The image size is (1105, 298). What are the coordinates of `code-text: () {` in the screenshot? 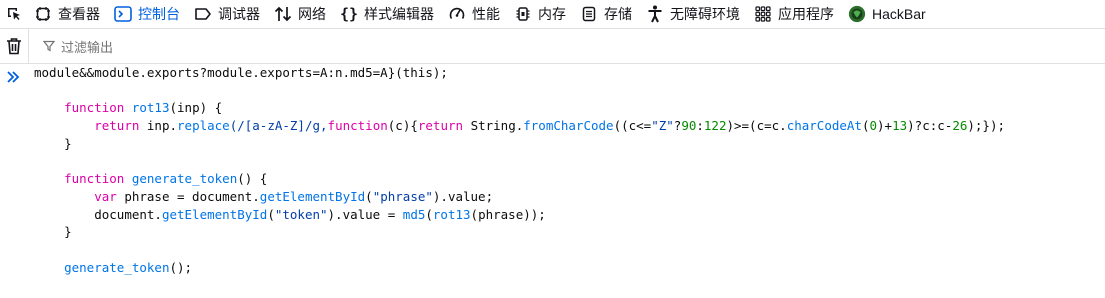 It's located at (252, 179).